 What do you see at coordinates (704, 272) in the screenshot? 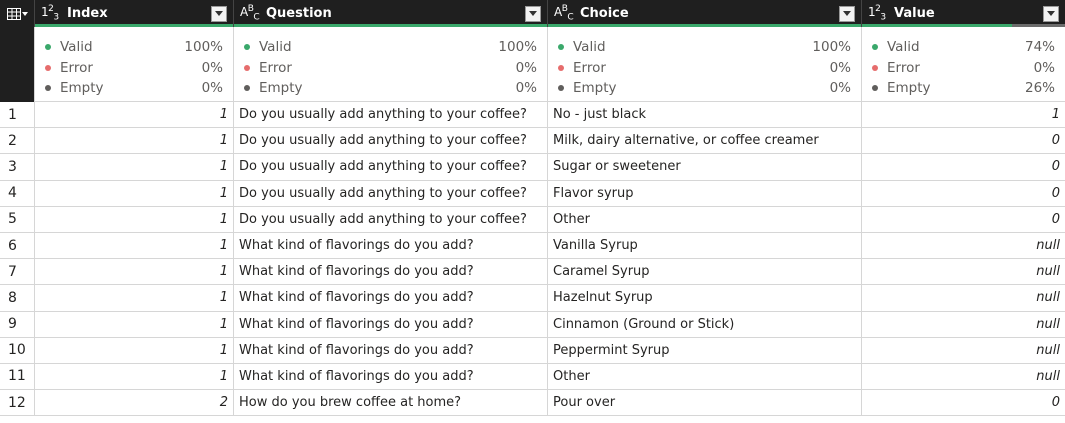
I see `table-cell: Caramel Syrup` at bounding box center [704, 272].